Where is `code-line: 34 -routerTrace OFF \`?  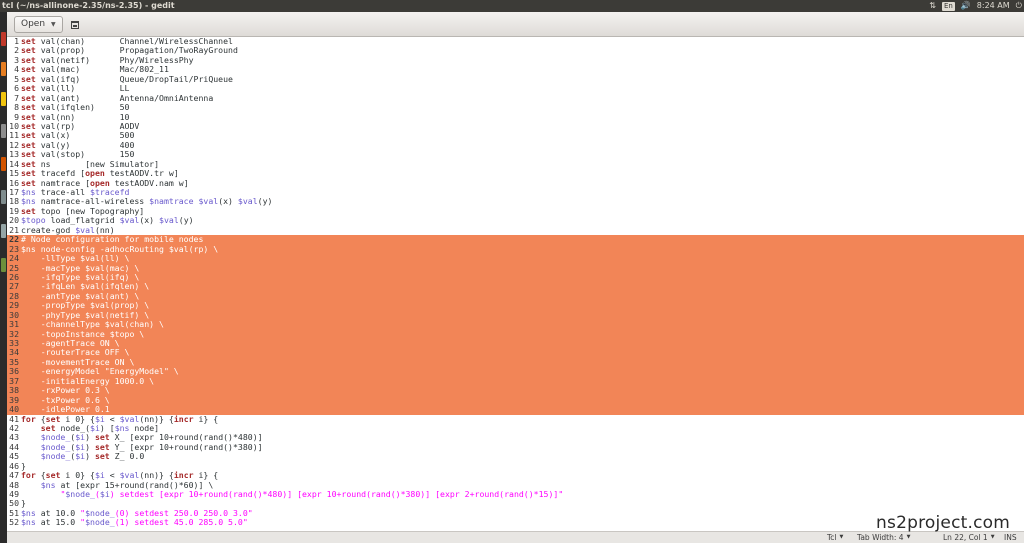 code-line: 34 -routerTrace OFF \ is located at coordinates (515, 352).